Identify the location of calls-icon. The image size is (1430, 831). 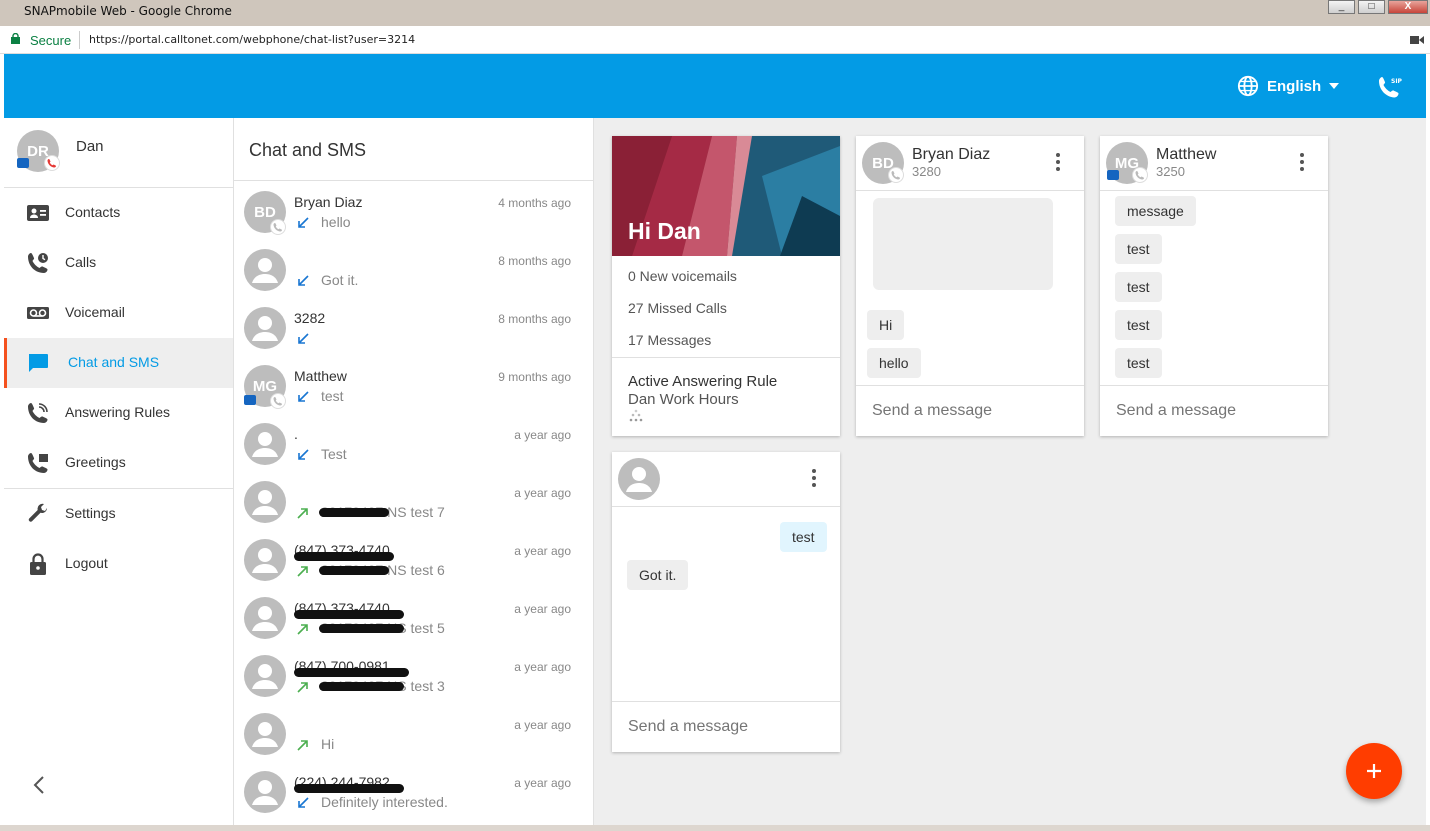
(38, 263).